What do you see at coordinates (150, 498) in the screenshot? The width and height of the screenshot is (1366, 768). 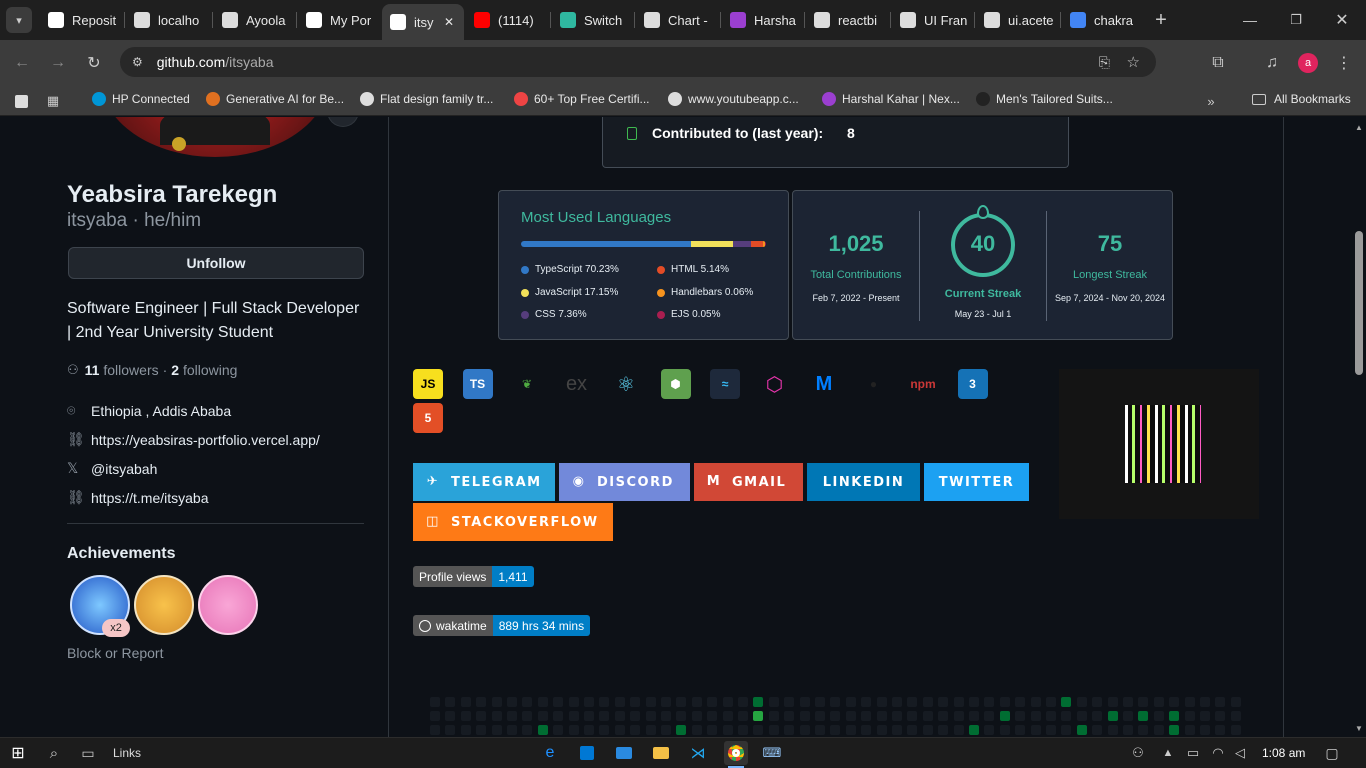 I see `telegram-link: https://t.me/itsyaba` at bounding box center [150, 498].